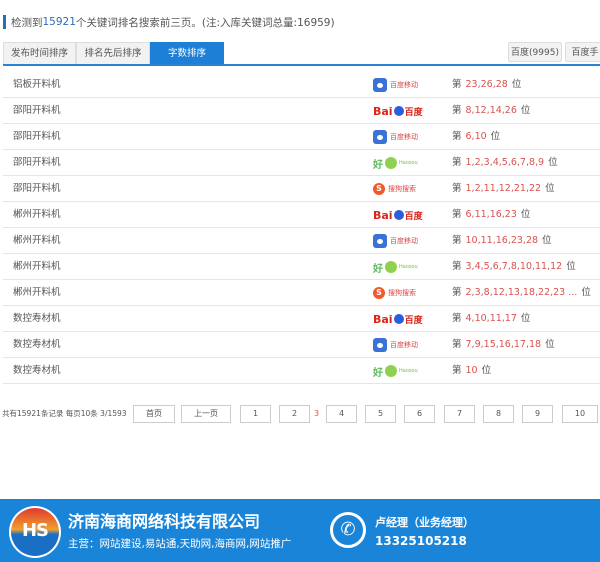 The image size is (600, 562). Describe the element at coordinates (580, 414) in the screenshot. I see `page-button-10: 10` at that location.